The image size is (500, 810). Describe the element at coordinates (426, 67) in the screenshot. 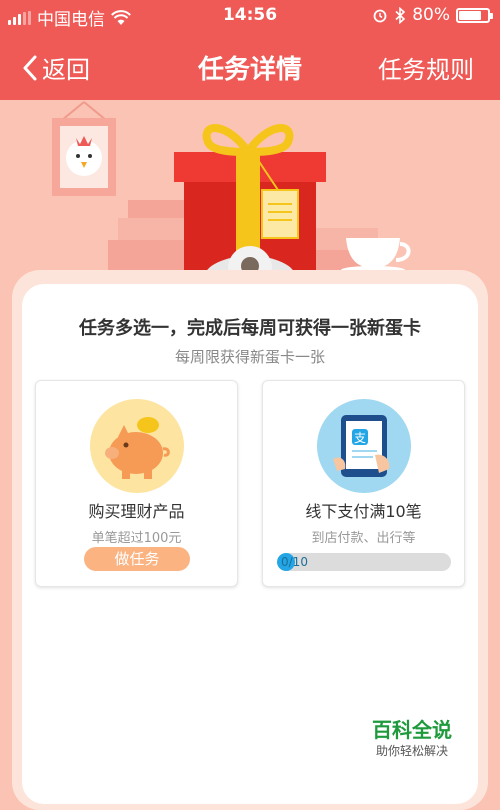

I see `task-rules-link: 任务规则` at that location.